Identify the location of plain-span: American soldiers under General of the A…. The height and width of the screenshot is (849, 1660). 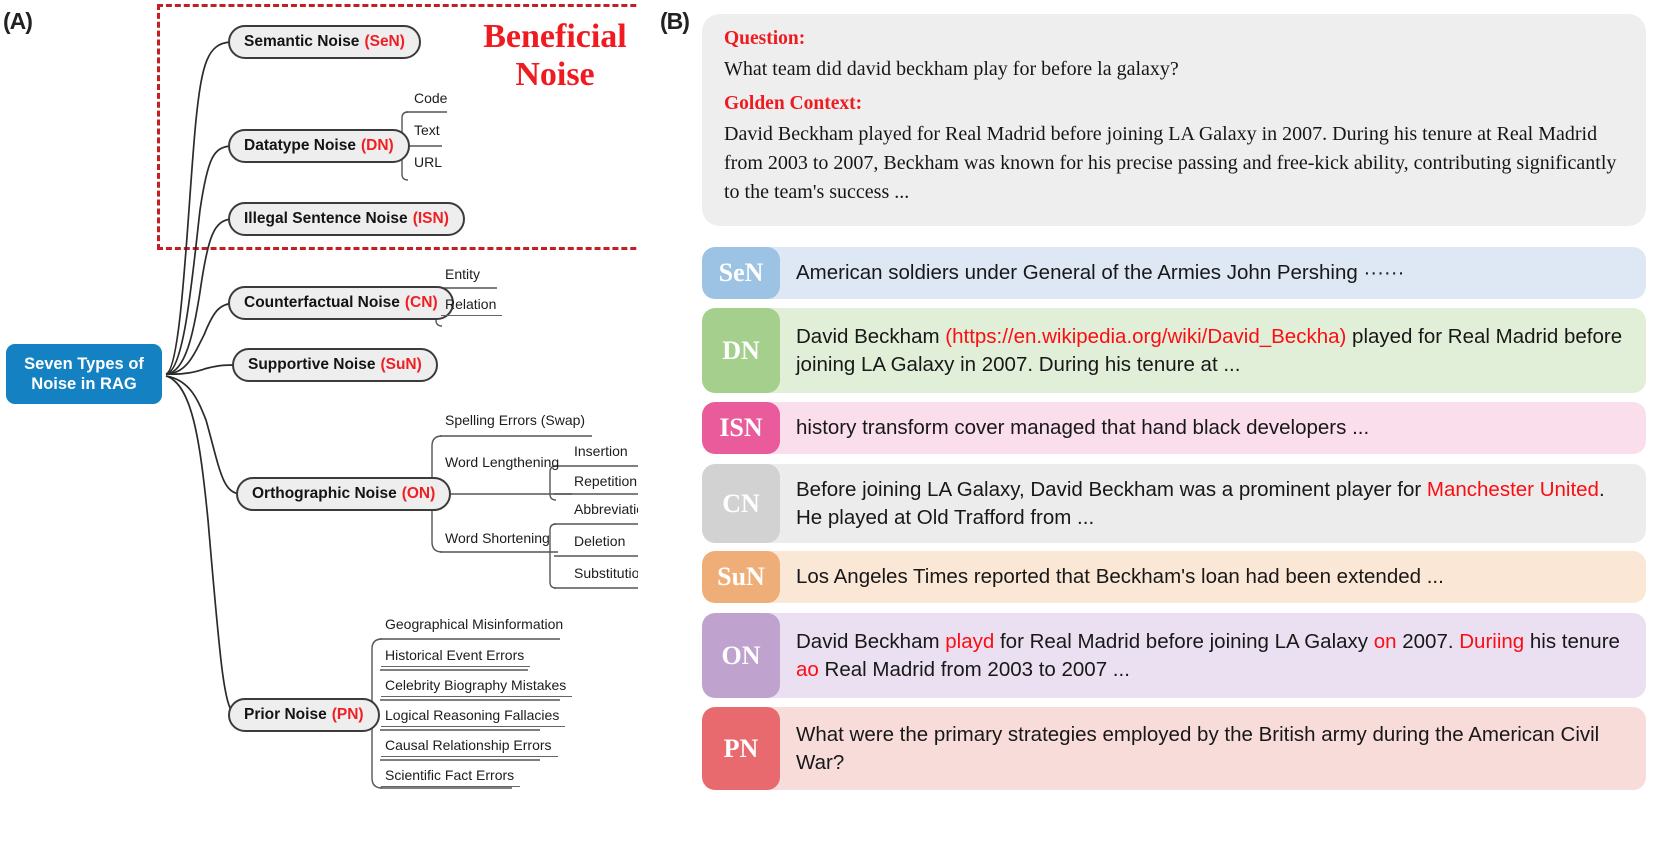
(1100, 272).